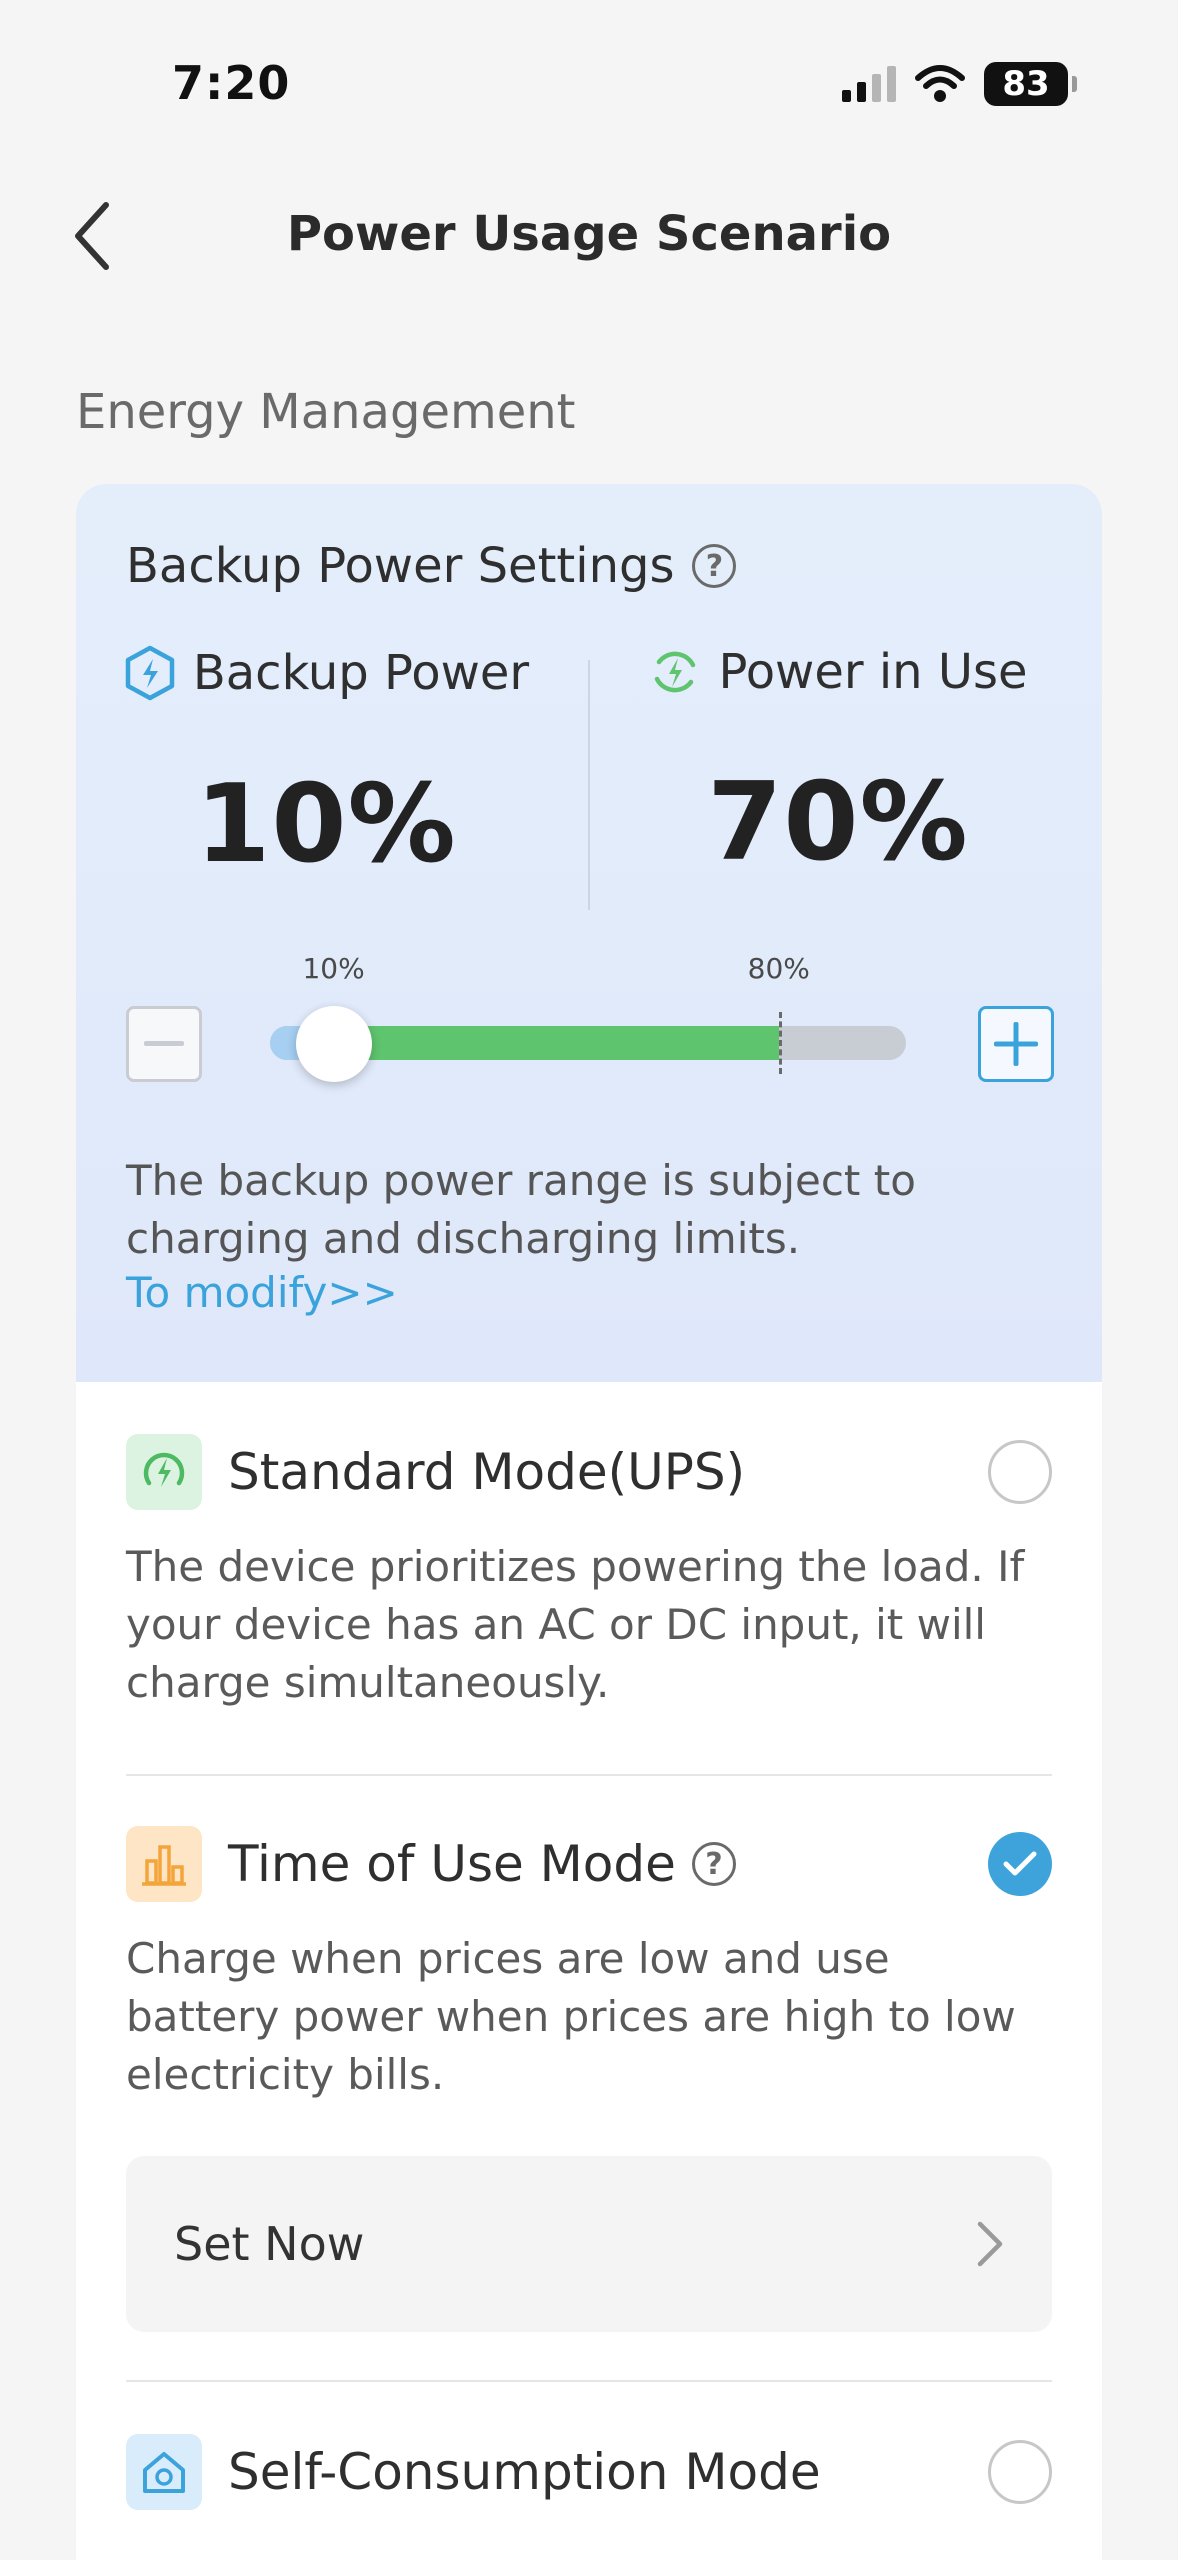  Describe the element at coordinates (326, 412) in the screenshot. I see `section-title: Energy Management` at that location.